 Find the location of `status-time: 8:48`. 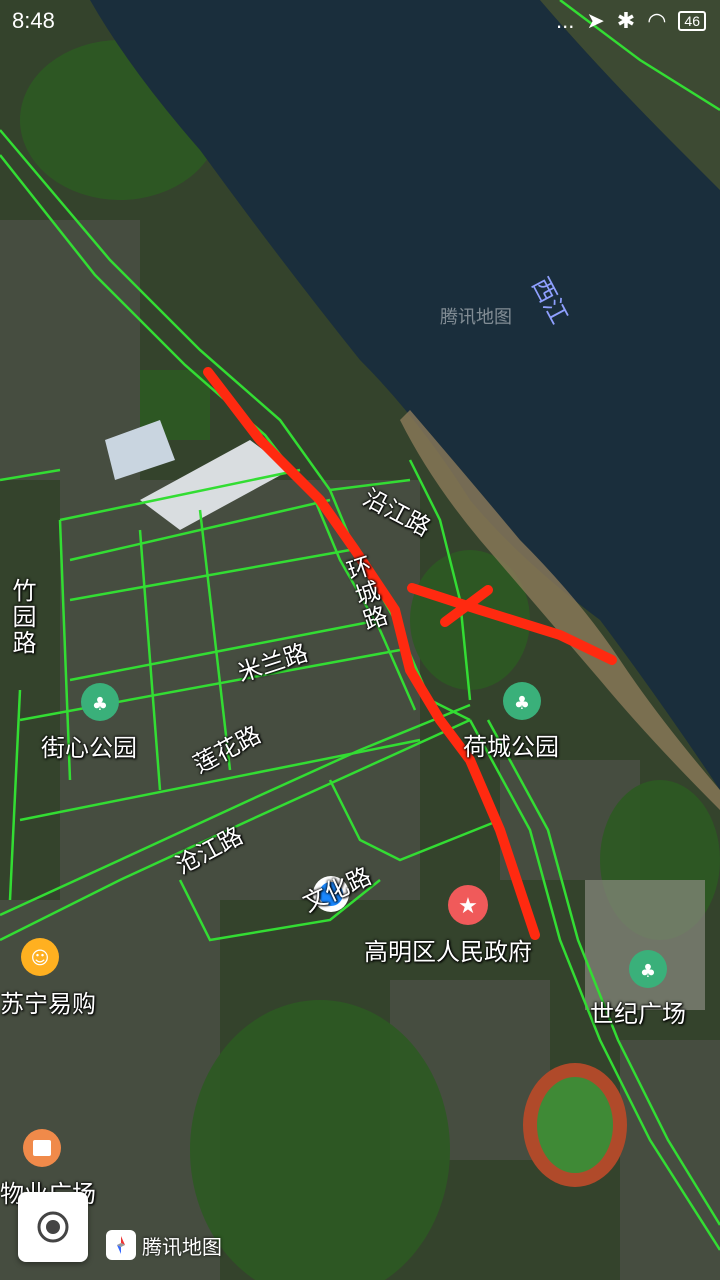

status-time: 8:48 is located at coordinates (33, 20).